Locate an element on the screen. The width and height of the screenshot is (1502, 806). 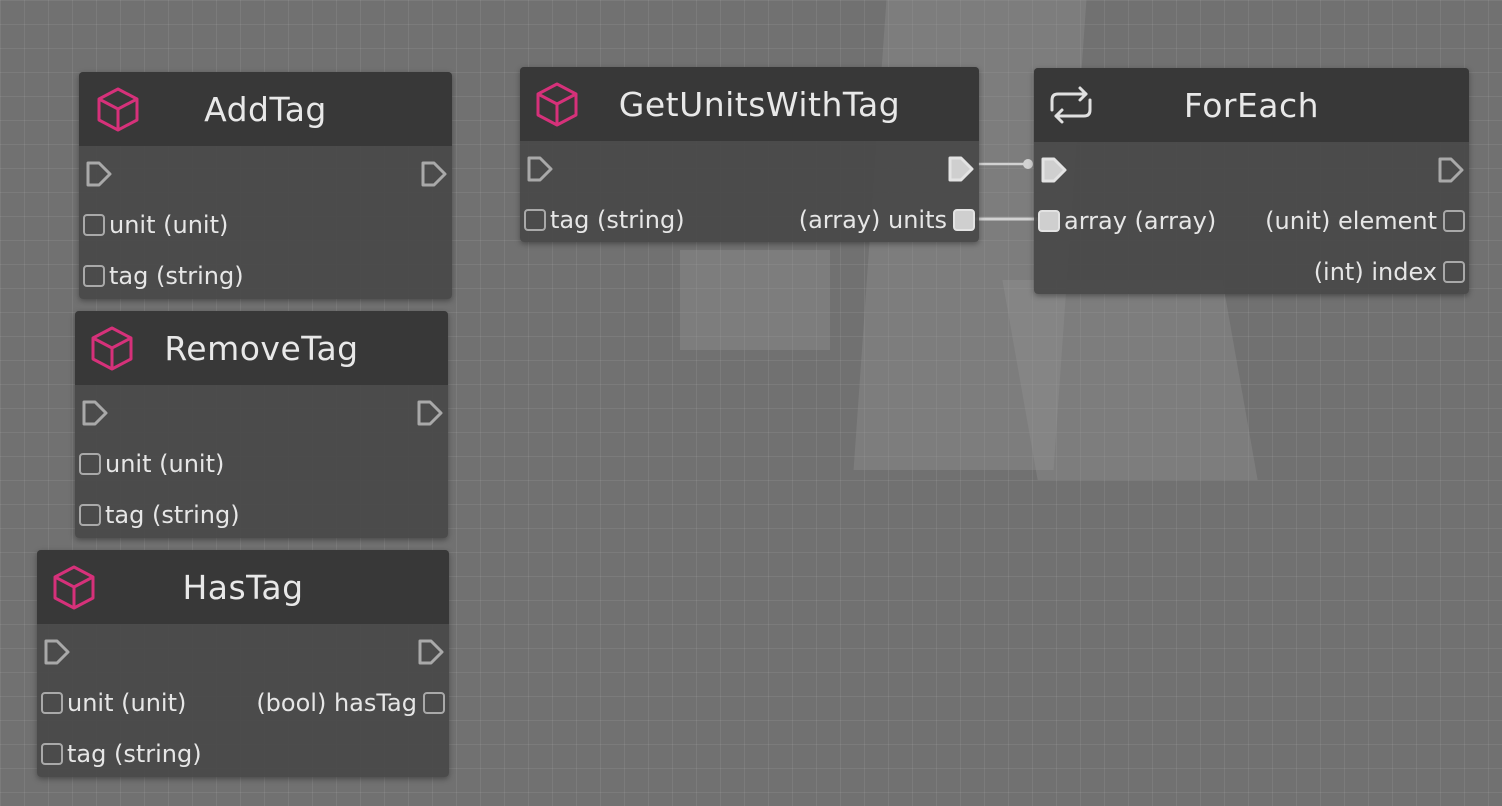
node-title: ForEach is located at coordinates (1251, 105).